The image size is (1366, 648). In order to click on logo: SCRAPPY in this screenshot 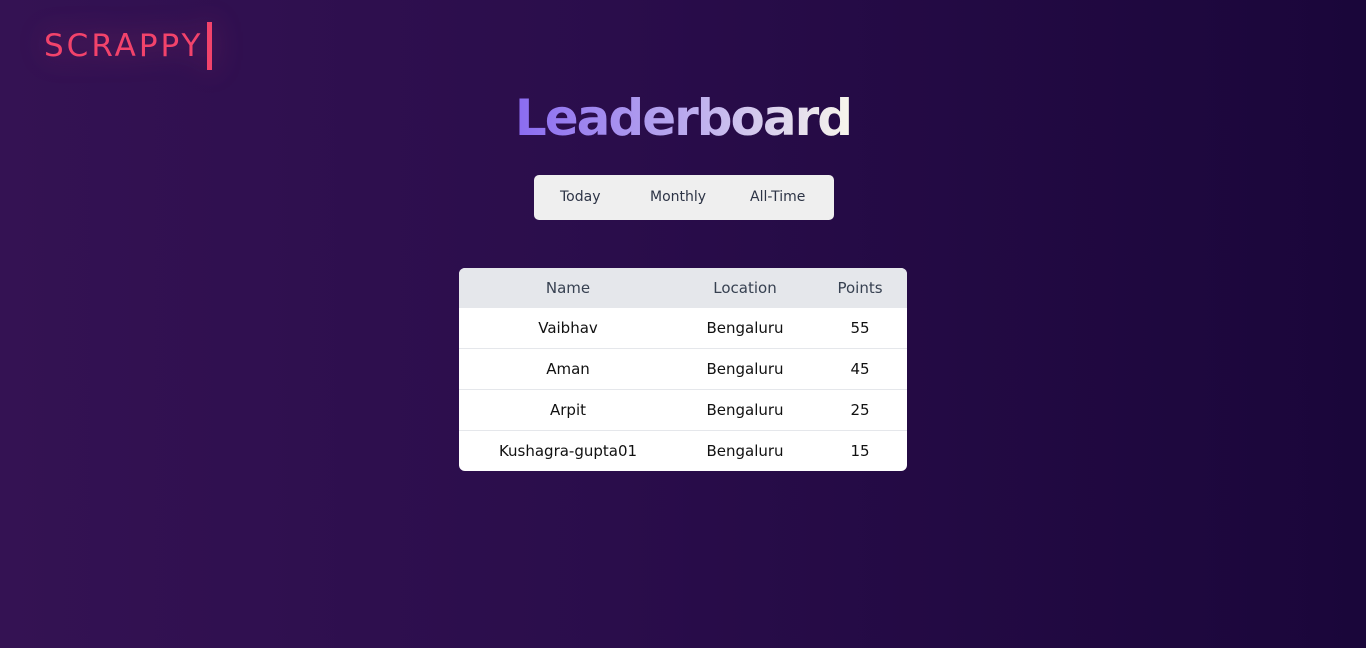, I will do `click(128, 46)`.